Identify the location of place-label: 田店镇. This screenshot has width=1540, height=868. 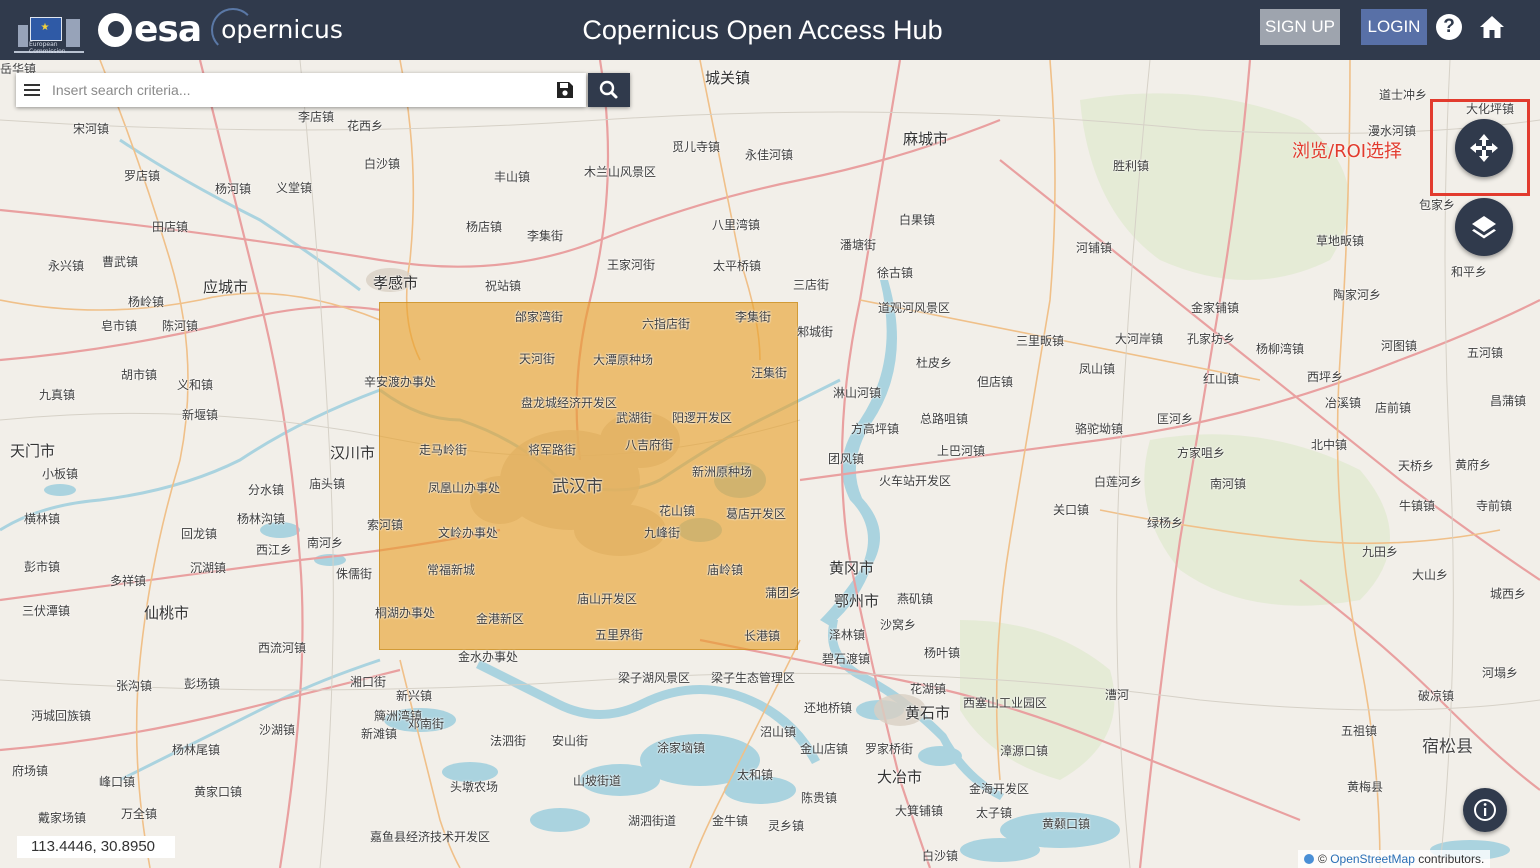
(170, 227).